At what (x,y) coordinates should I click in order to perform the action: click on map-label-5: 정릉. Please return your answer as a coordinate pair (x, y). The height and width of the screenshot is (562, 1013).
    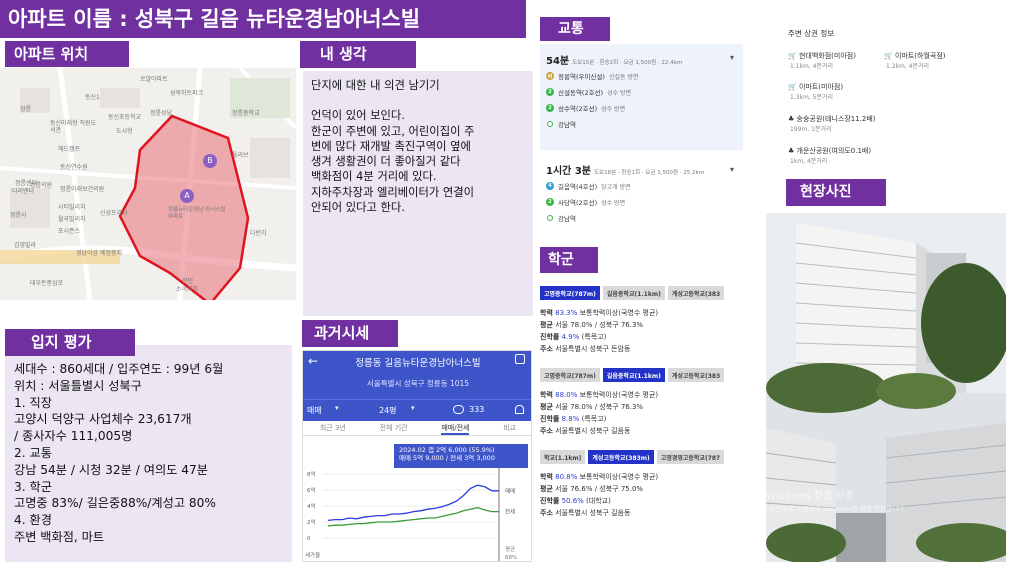
    Looking at the image, I should click on (26, 109).